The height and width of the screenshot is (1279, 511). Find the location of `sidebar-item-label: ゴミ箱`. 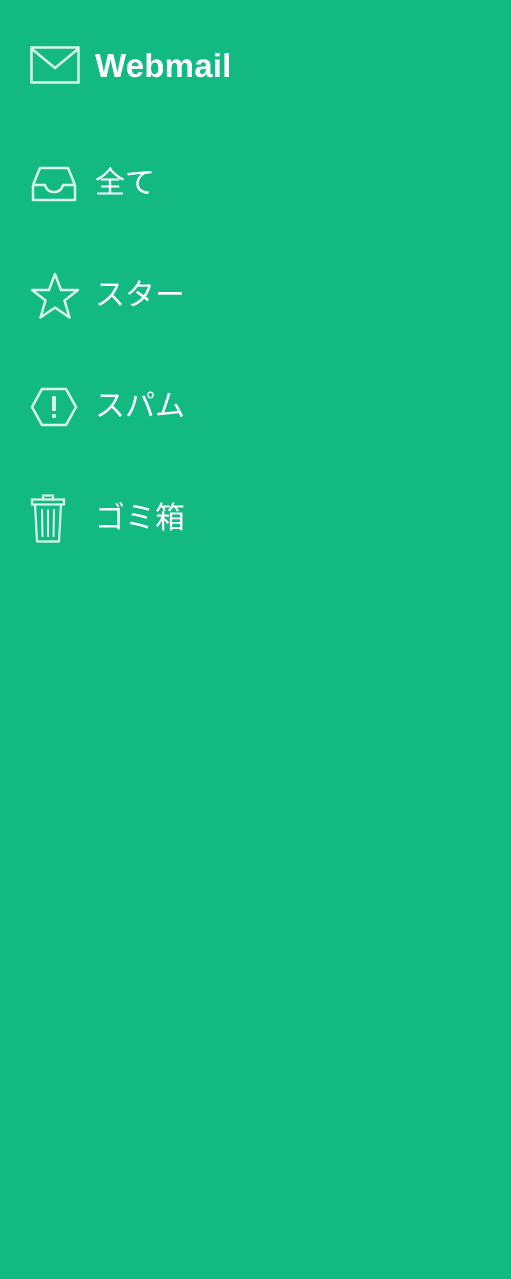

sidebar-item-label: ゴミ箱 is located at coordinates (140, 518).